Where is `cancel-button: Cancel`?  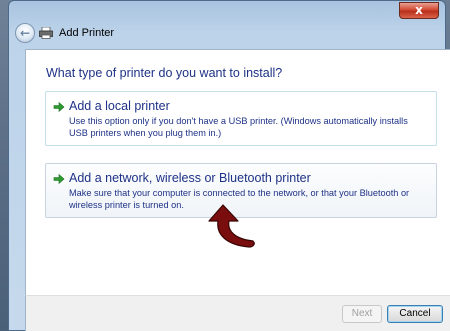
cancel-button: Cancel is located at coordinates (415, 314).